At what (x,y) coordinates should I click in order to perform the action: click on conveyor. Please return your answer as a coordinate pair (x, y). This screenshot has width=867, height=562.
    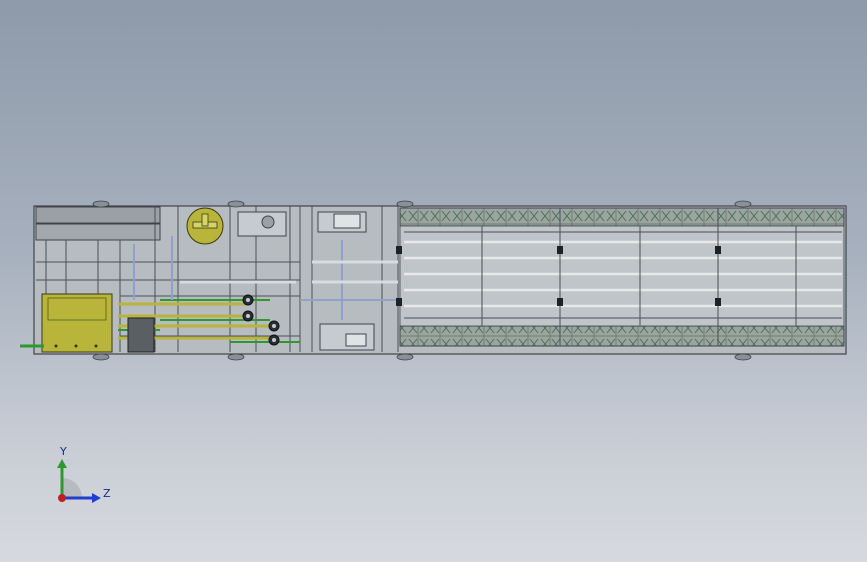
    Looking at the image, I should click on (620, 277).